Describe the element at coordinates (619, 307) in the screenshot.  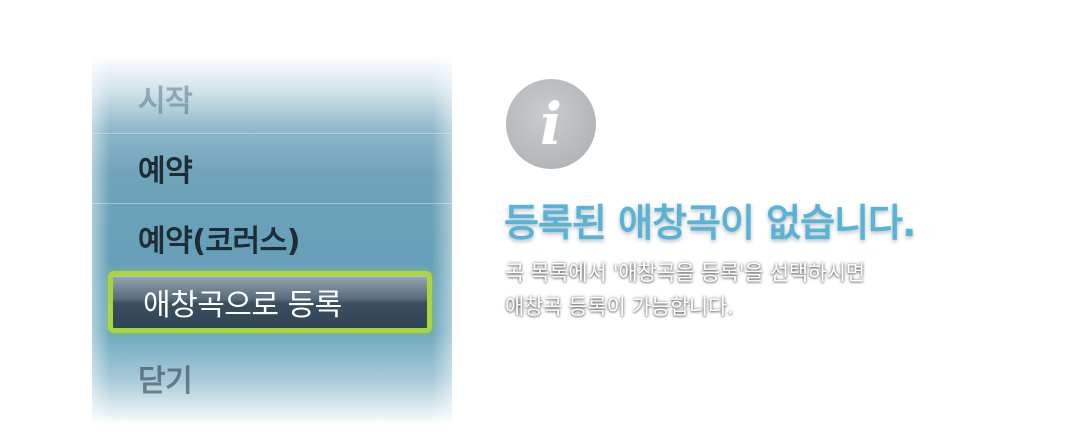
I see `empty-state-description-line2: 애창곡 등록이 가능합니다.` at that location.